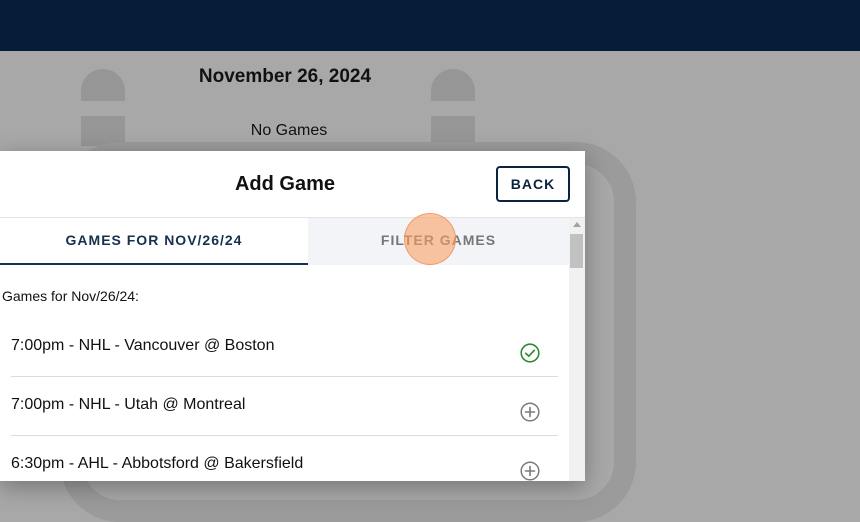 The image size is (860, 522). Describe the element at coordinates (157, 463) in the screenshot. I see `game-label: 6:30pm - AHL - Abbotsford @ Bakersfield` at that location.